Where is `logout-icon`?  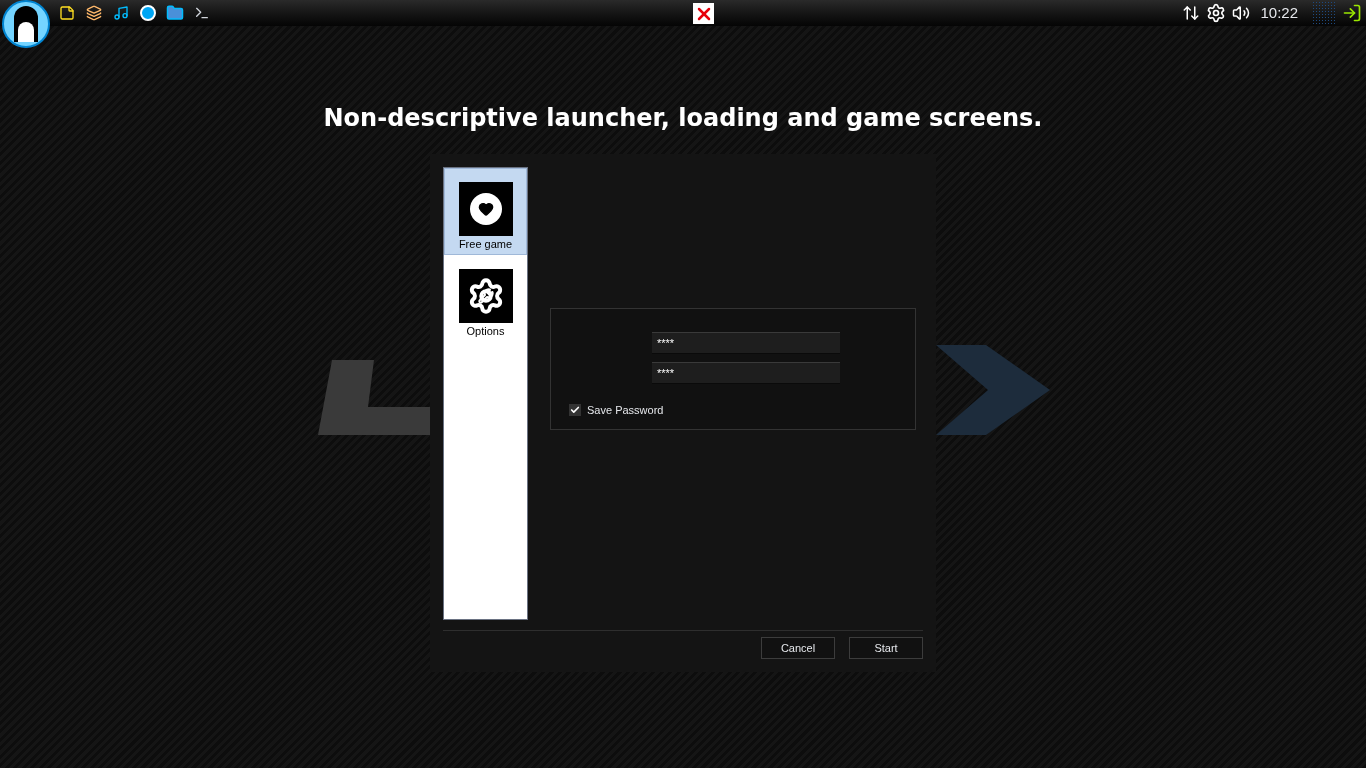
logout-icon is located at coordinates (1352, 13).